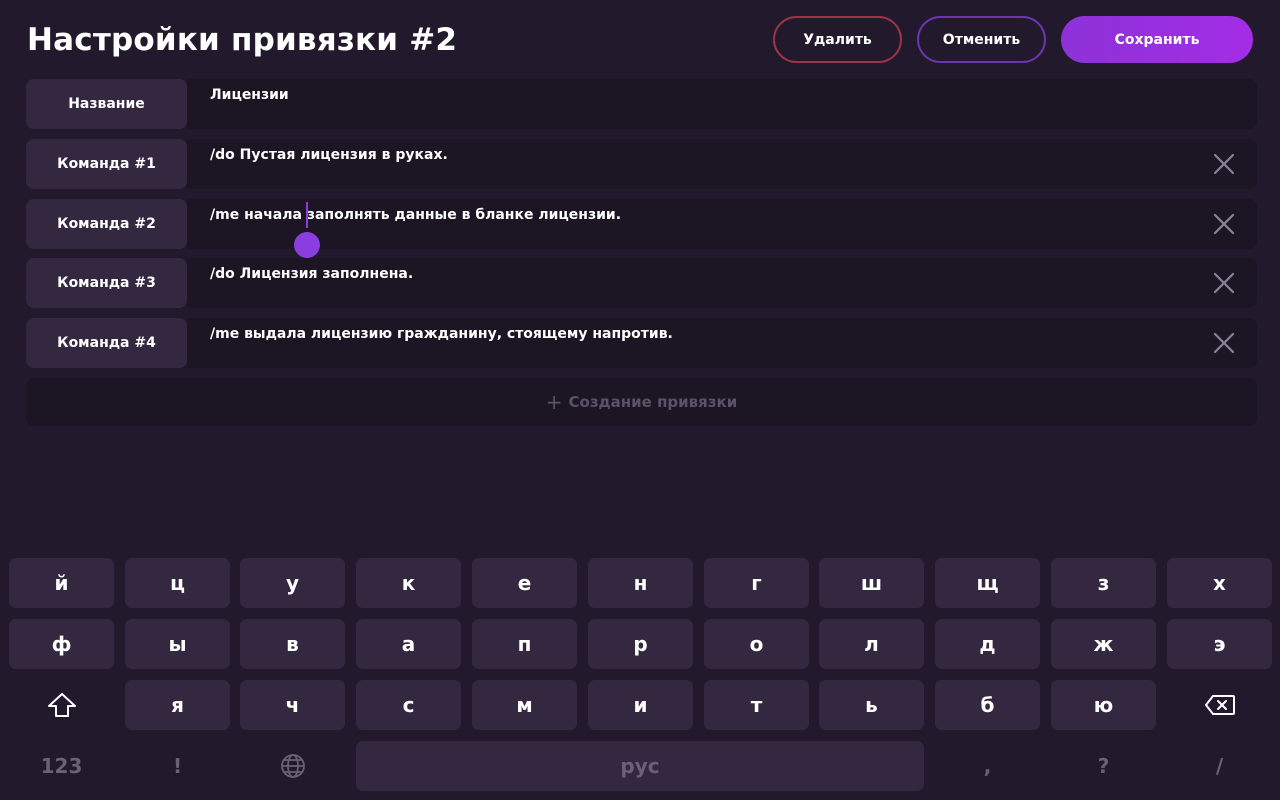 This screenshot has width=1280, height=800. What do you see at coordinates (987, 644) in the screenshot?
I see `key: д` at bounding box center [987, 644].